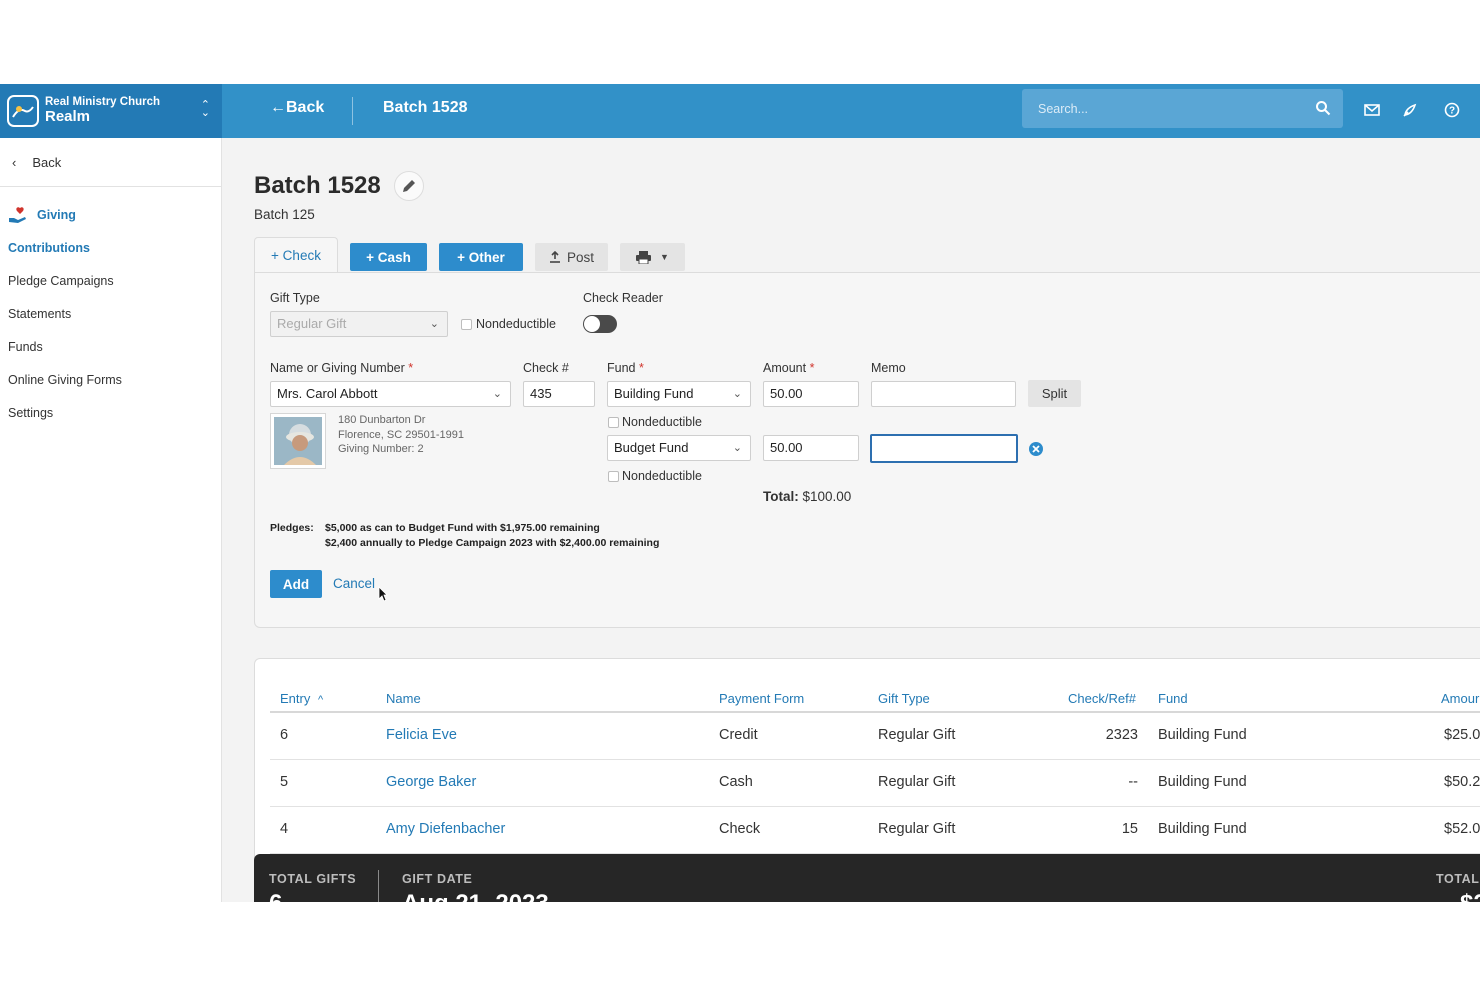  I want to click on sidebar-section-giving: Giving, so click(110, 215).